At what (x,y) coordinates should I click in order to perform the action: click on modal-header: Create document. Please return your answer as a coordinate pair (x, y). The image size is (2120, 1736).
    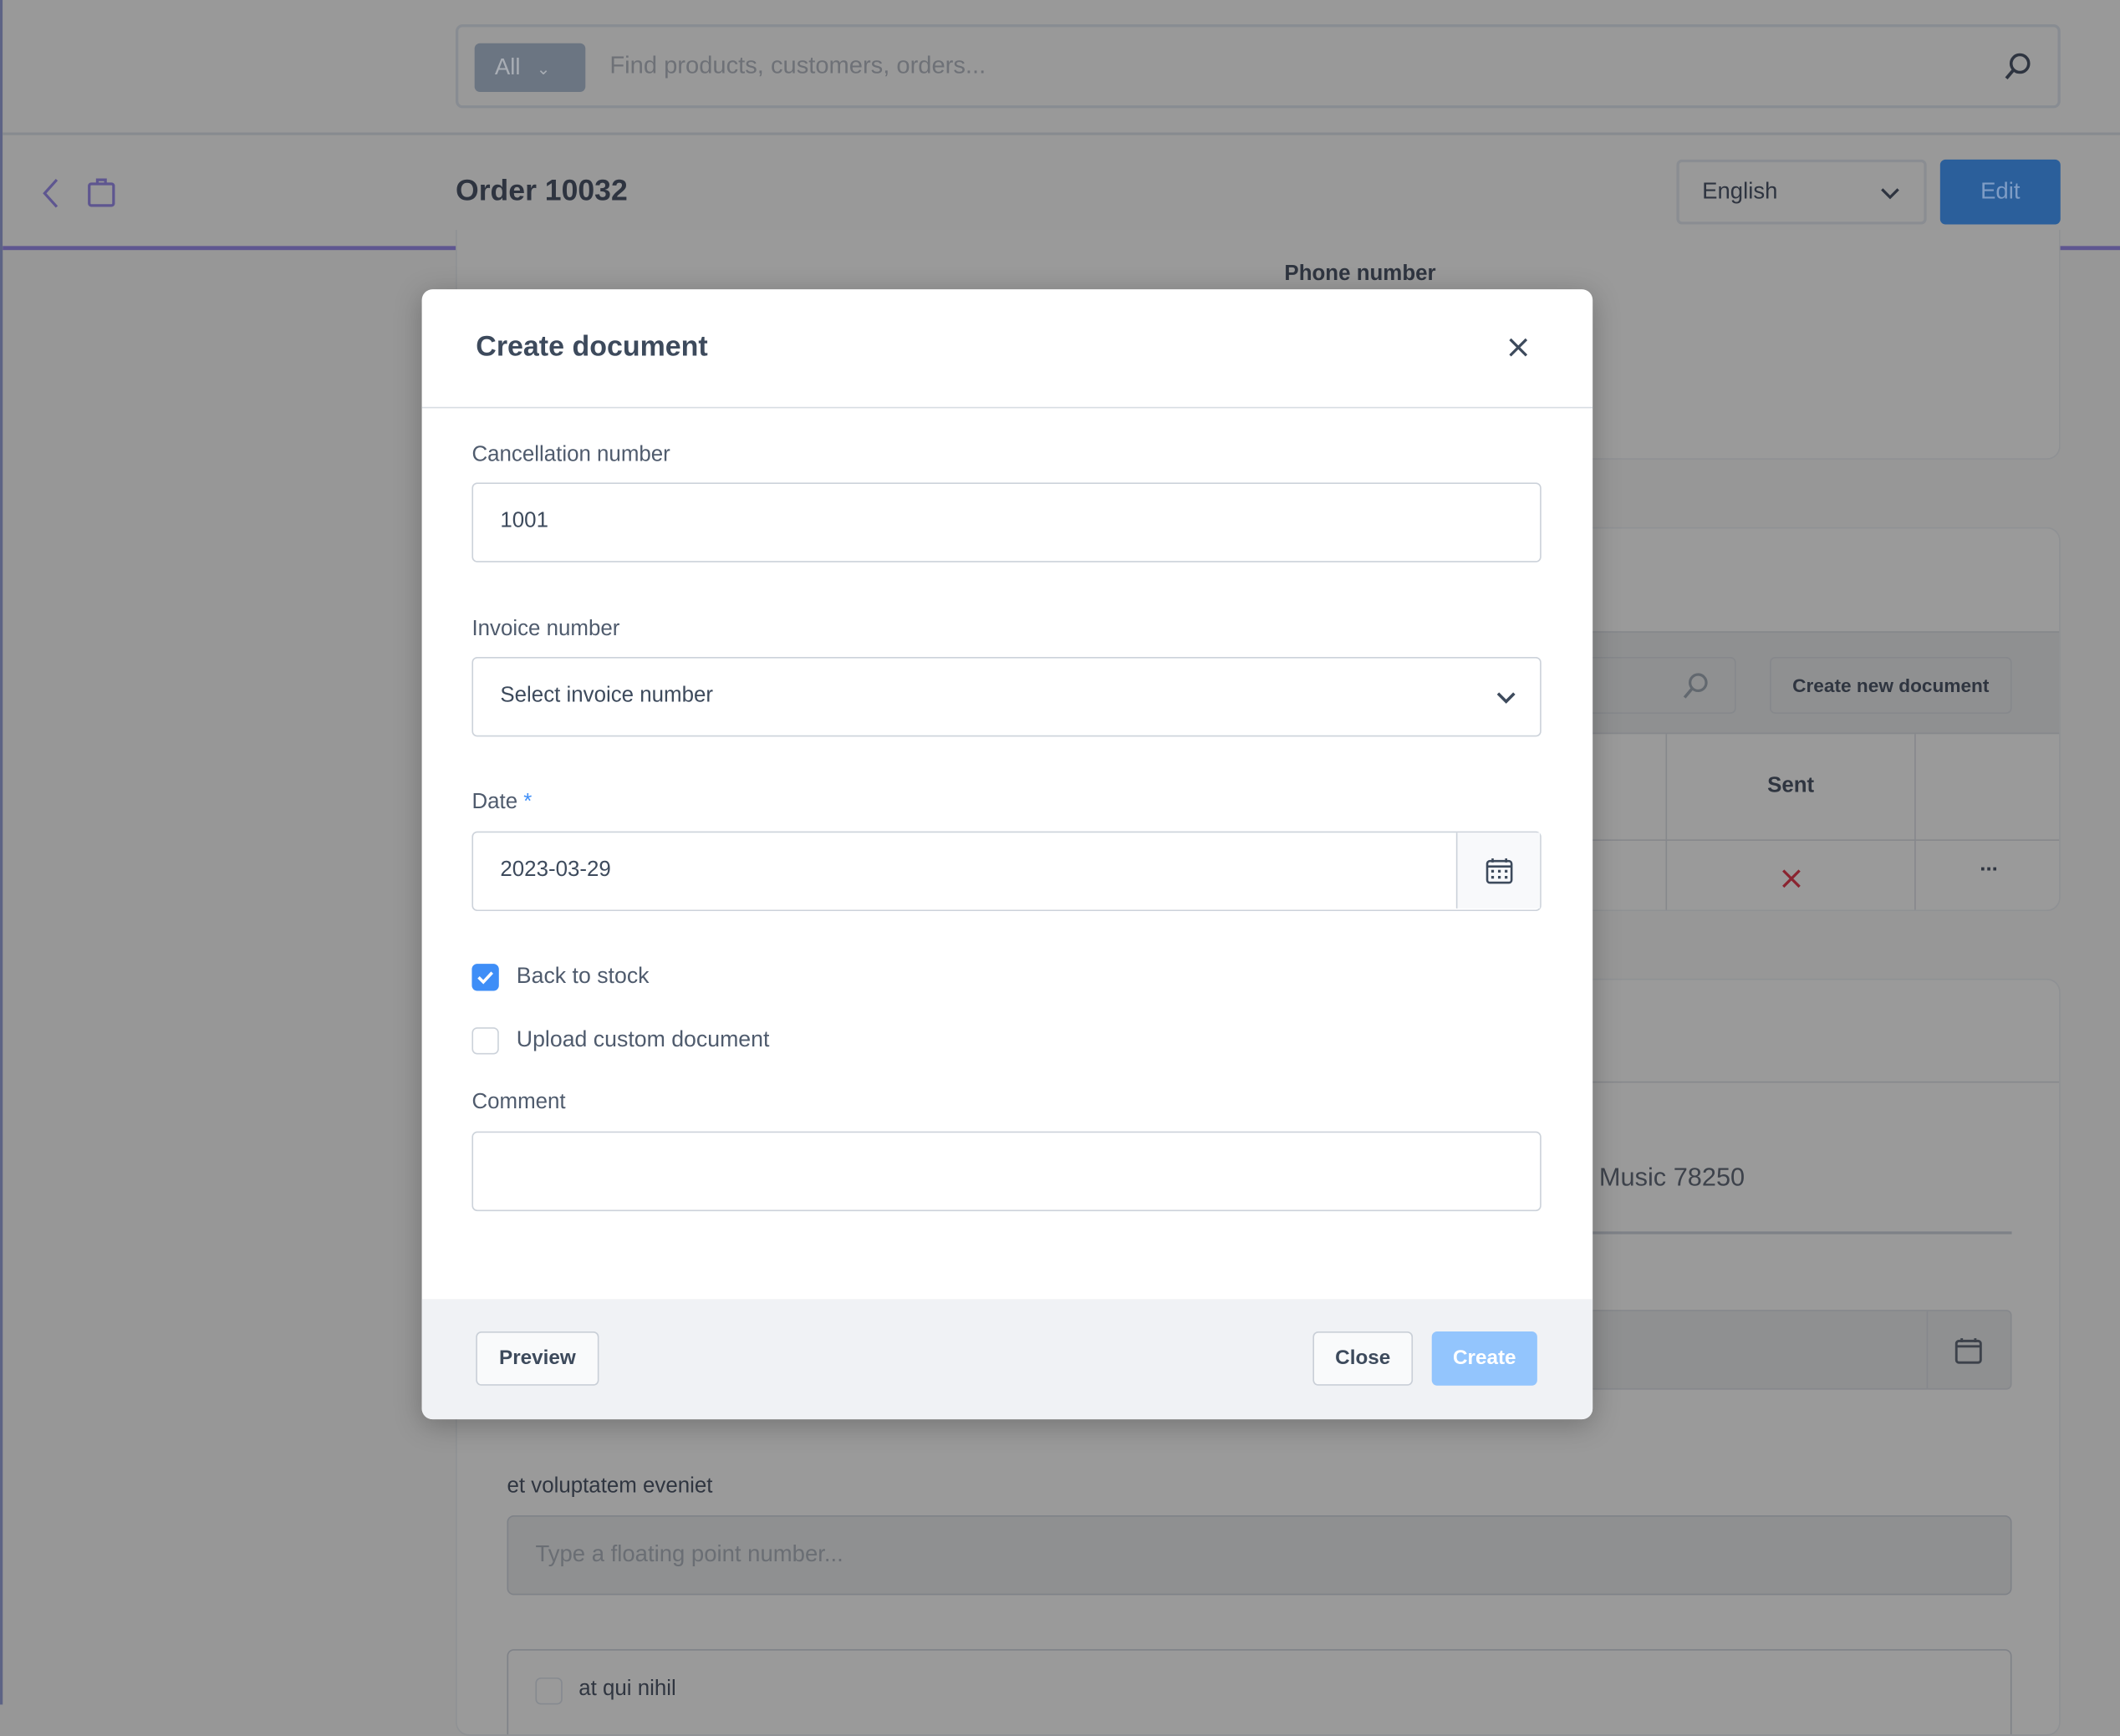
    Looking at the image, I should click on (1007, 349).